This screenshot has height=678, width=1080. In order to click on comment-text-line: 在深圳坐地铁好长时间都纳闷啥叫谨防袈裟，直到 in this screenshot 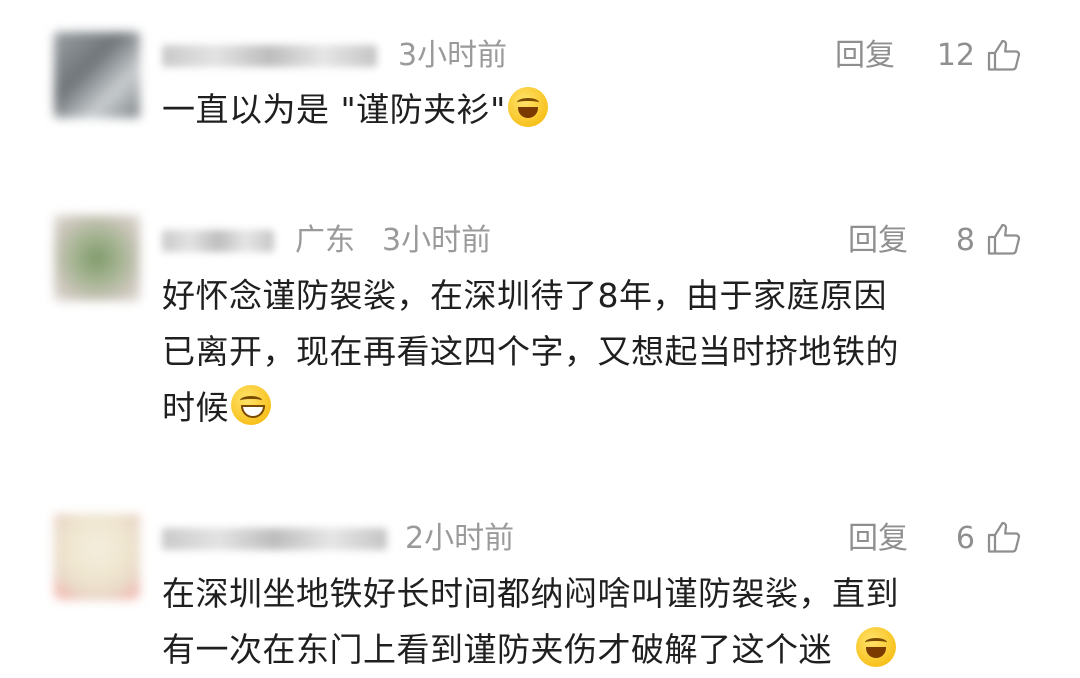, I will do `click(530, 593)`.